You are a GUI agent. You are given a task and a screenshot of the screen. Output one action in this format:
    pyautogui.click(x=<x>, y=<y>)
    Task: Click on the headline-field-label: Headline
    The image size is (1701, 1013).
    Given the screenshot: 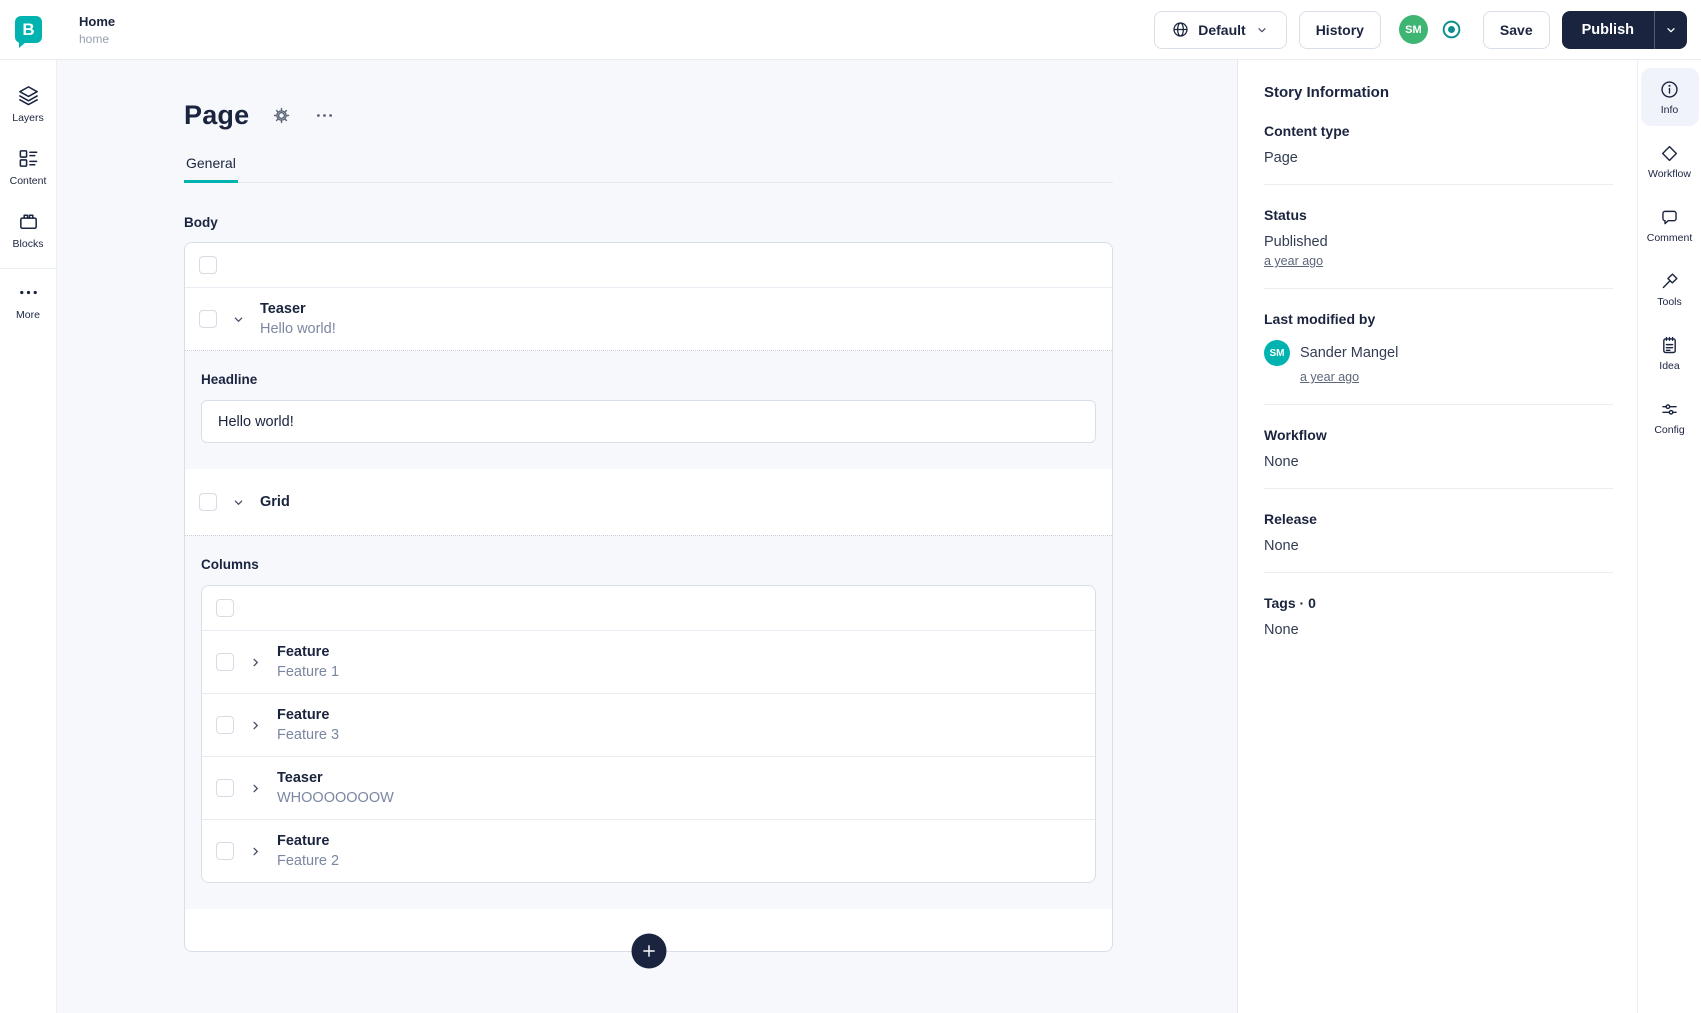 What is the action you would take?
    pyautogui.click(x=229, y=379)
    